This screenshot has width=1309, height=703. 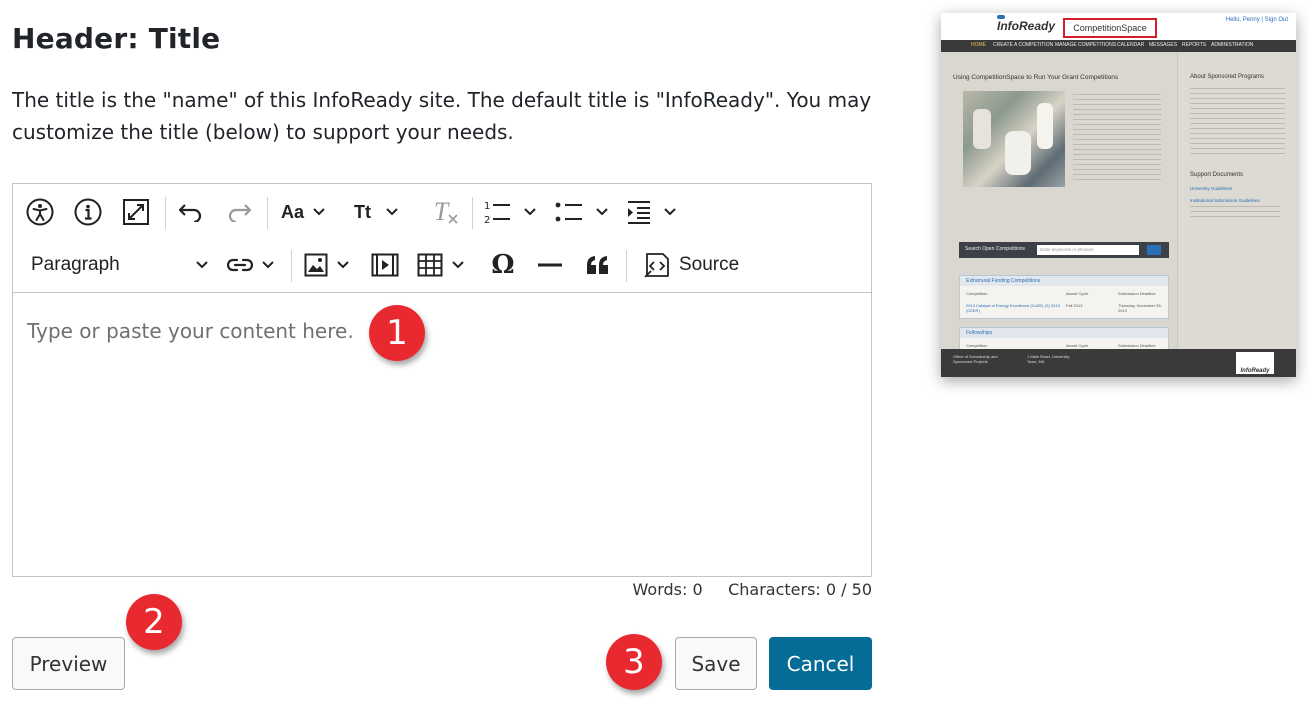 I want to click on font-size-dropdown: Aa, so click(x=309, y=212).